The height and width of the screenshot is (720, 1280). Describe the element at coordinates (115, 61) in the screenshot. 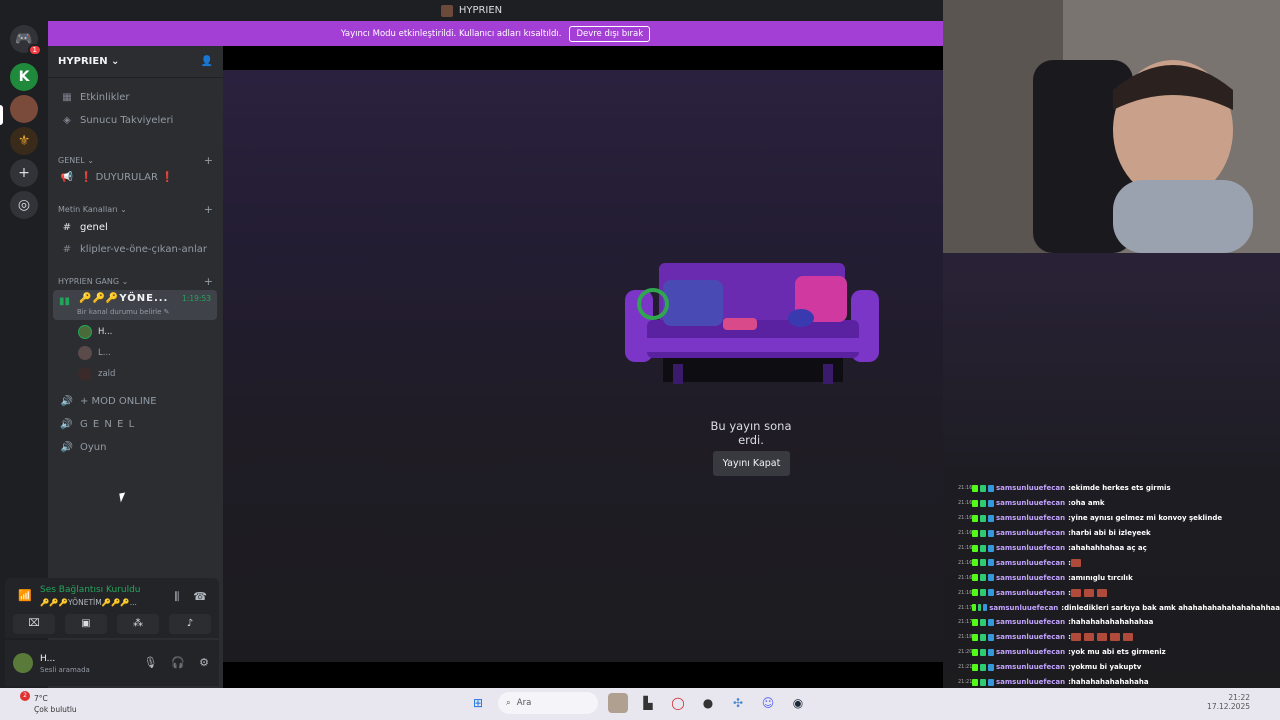

I see `chevron-down-icon: ⌄` at that location.